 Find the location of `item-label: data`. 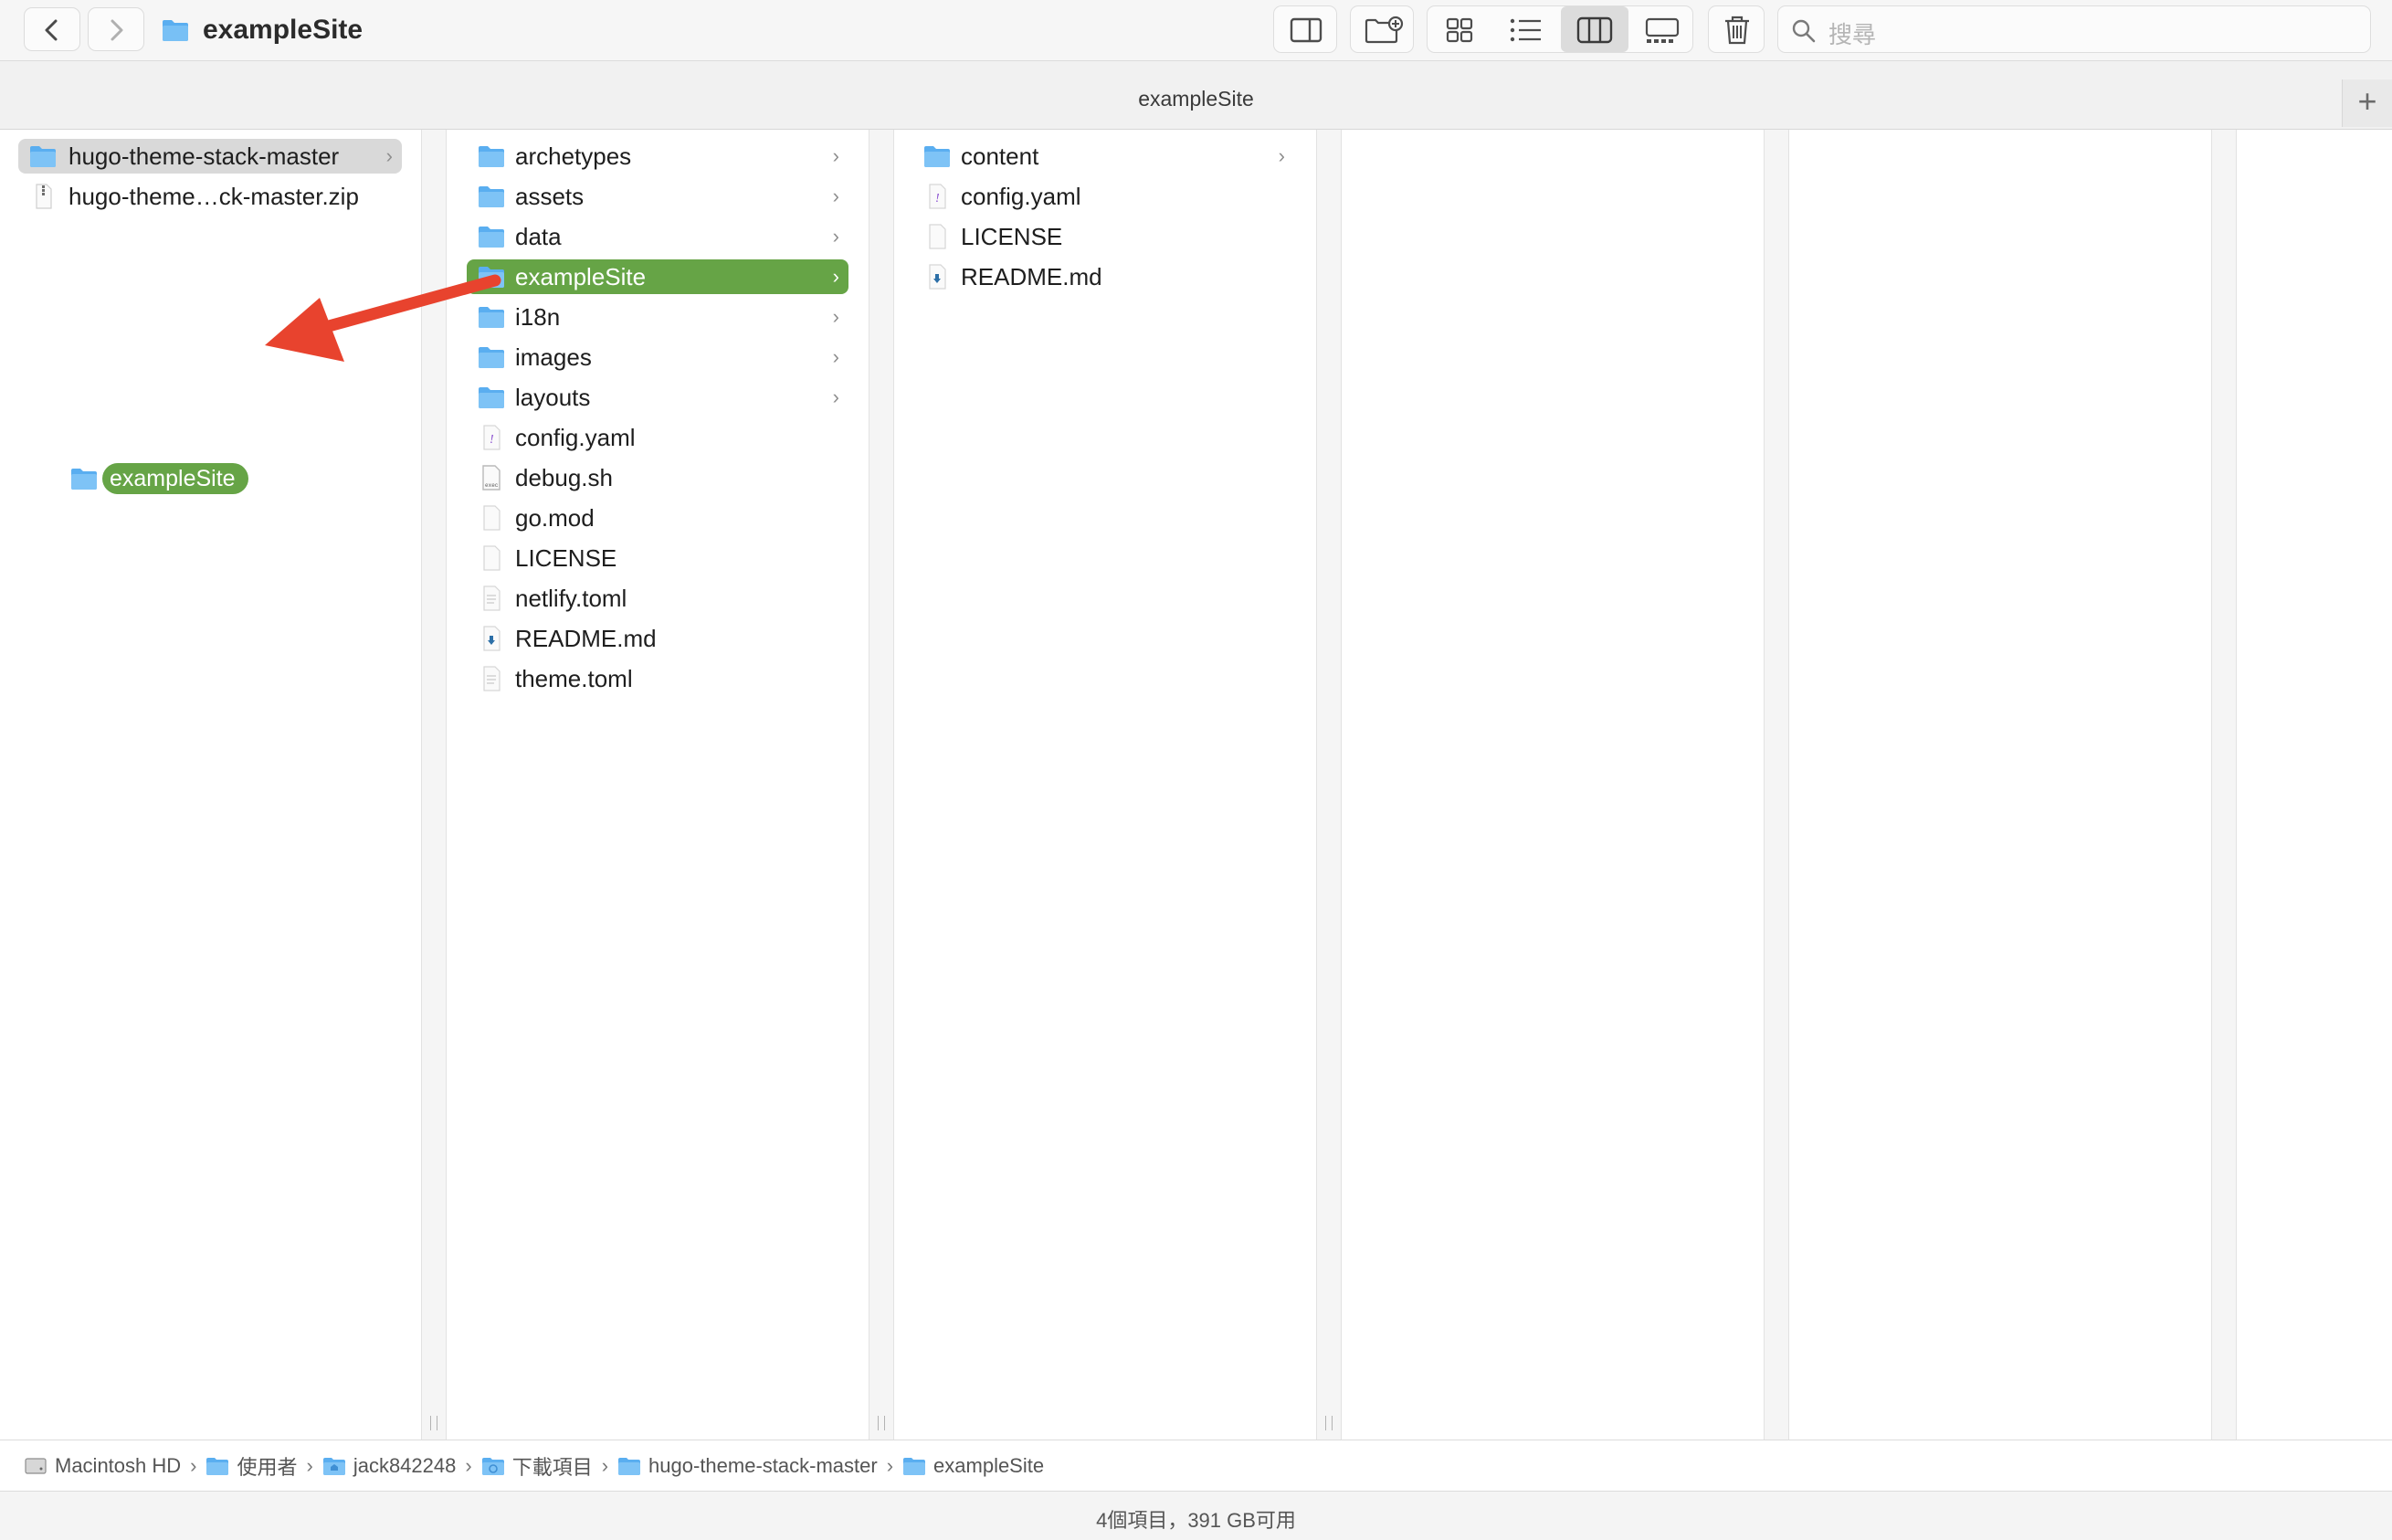

item-label: data is located at coordinates (539, 236).